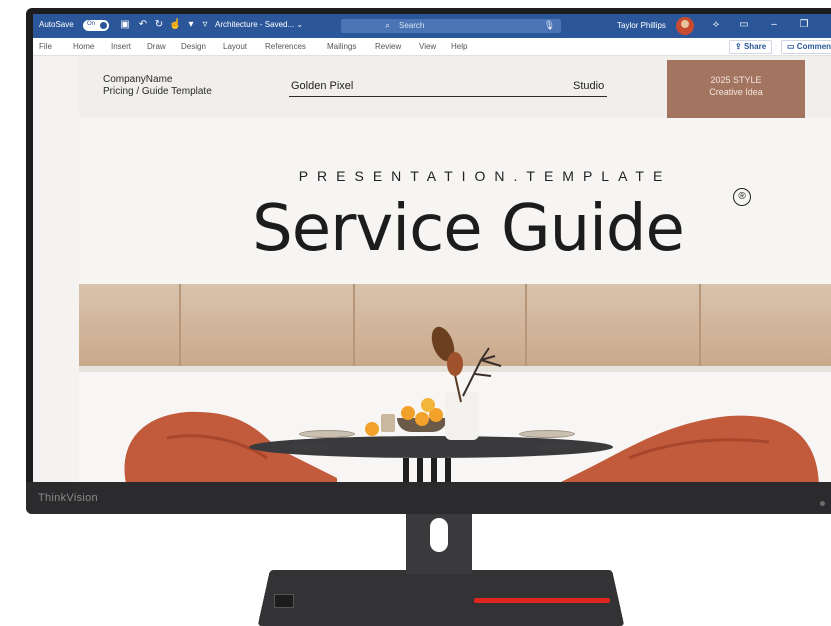 This screenshot has width=831, height=626. I want to click on tab-review: Review, so click(388, 46).